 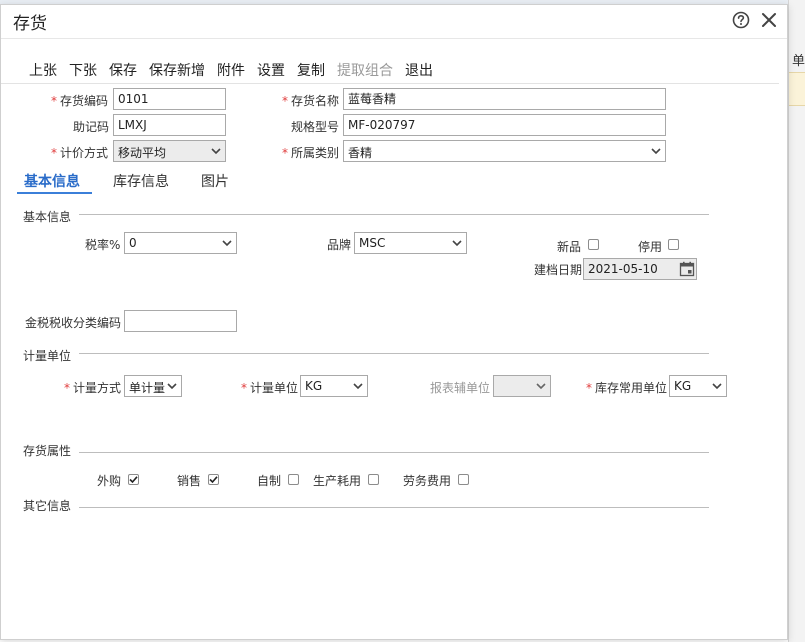 What do you see at coordinates (147, 388) in the screenshot?
I see `unit-method-select-value: 单计量` at bounding box center [147, 388].